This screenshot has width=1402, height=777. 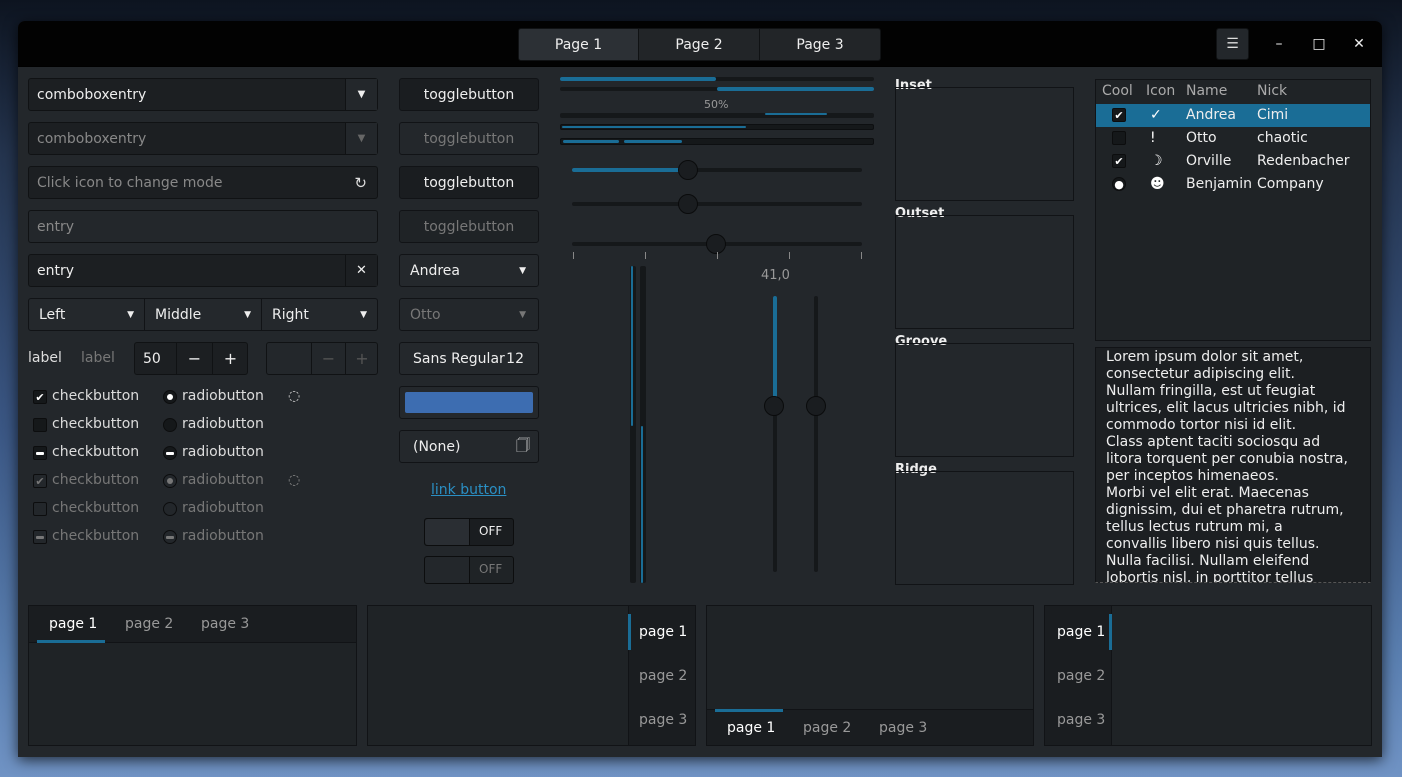 What do you see at coordinates (1290, 184) in the screenshot?
I see `tree-row-nick: Company` at bounding box center [1290, 184].